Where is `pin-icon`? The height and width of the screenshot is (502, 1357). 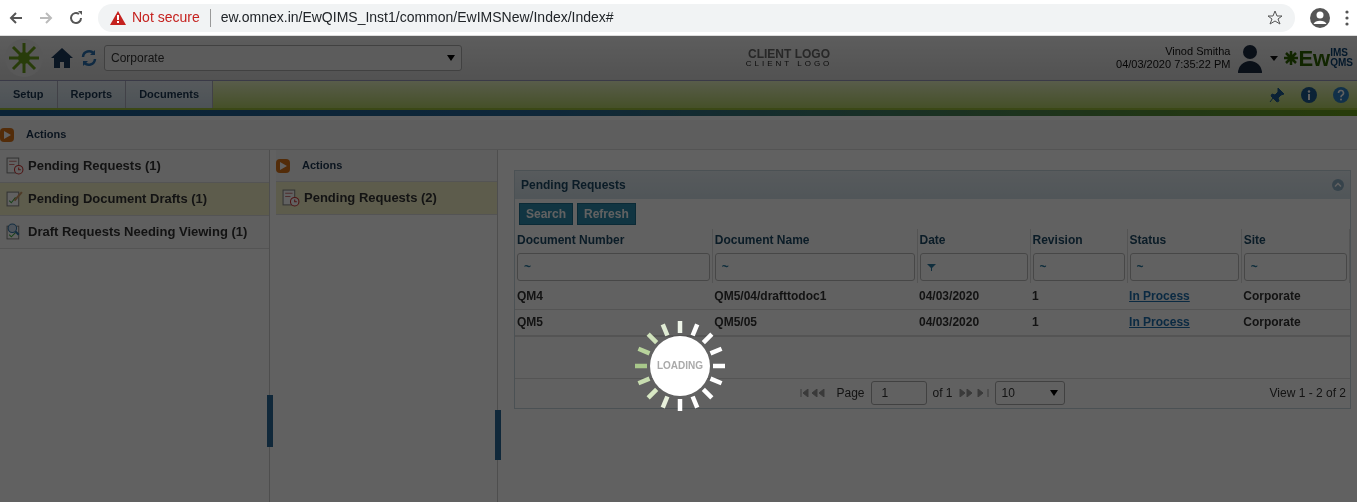 pin-icon is located at coordinates (1277, 94).